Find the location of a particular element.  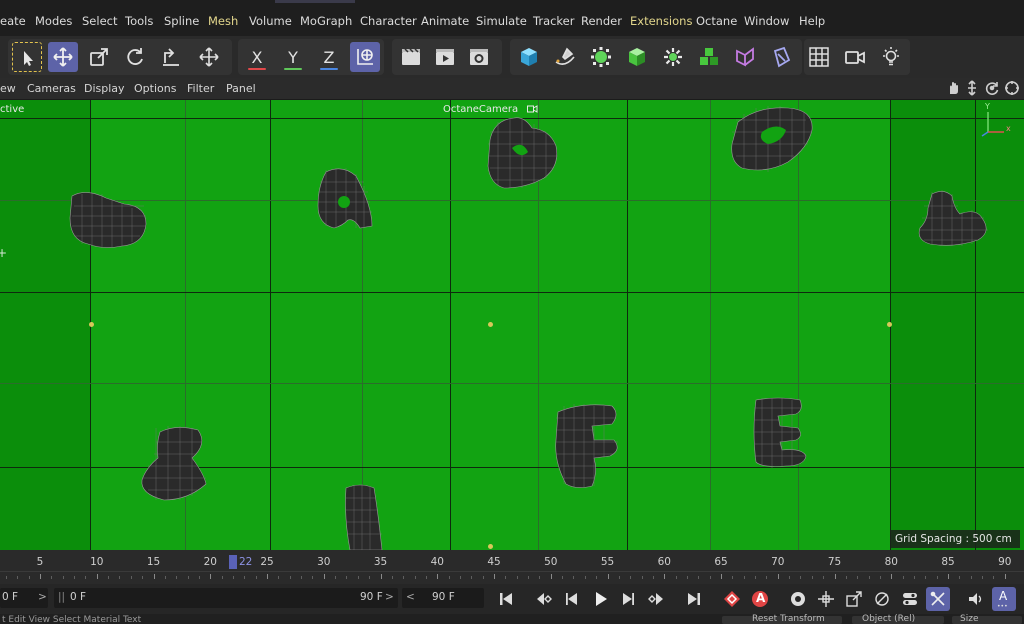

pen-button is located at coordinates (565, 57).